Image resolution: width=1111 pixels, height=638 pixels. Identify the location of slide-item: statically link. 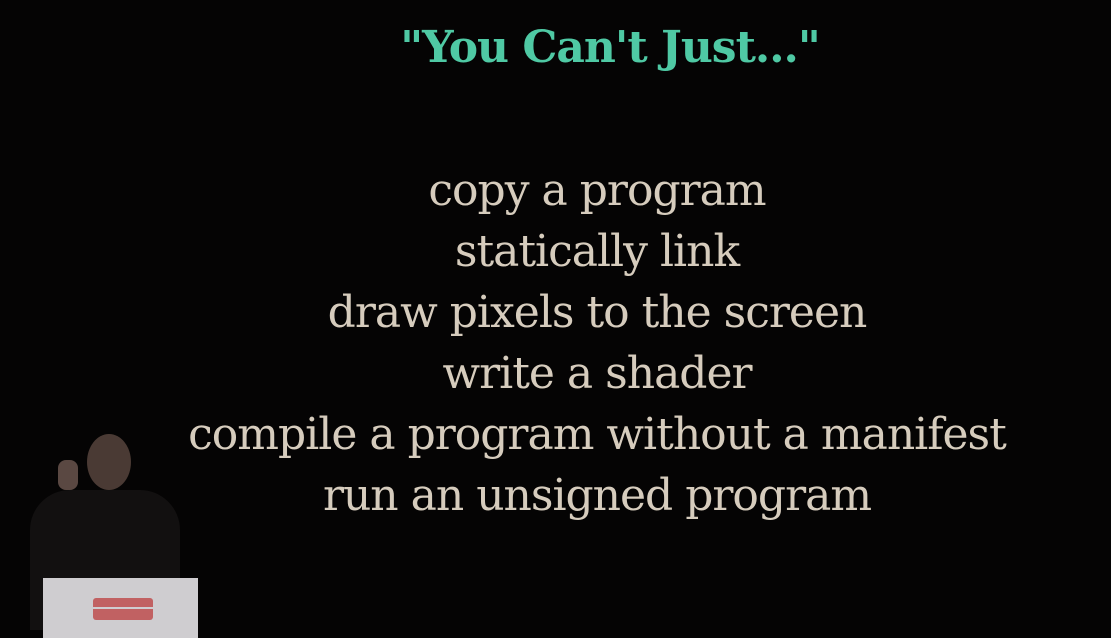
(597, 251).